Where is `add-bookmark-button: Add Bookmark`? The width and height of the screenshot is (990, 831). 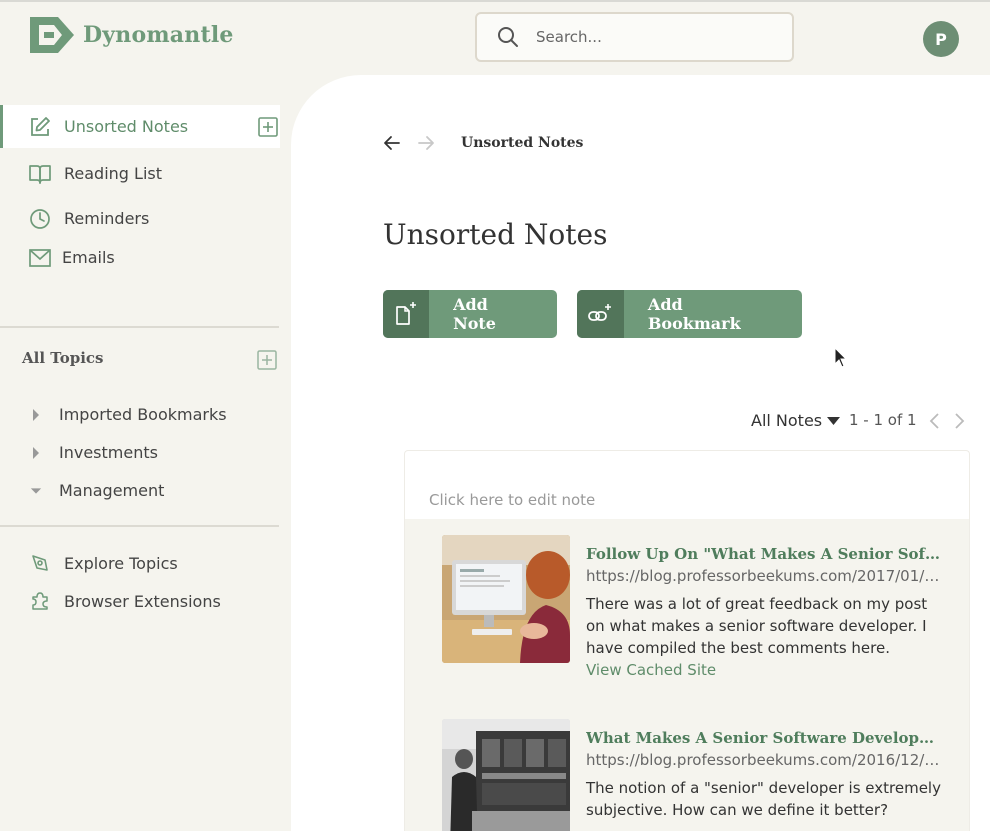 add-bookmark-button: Add Bookmark is located at coordinates (689, 314).